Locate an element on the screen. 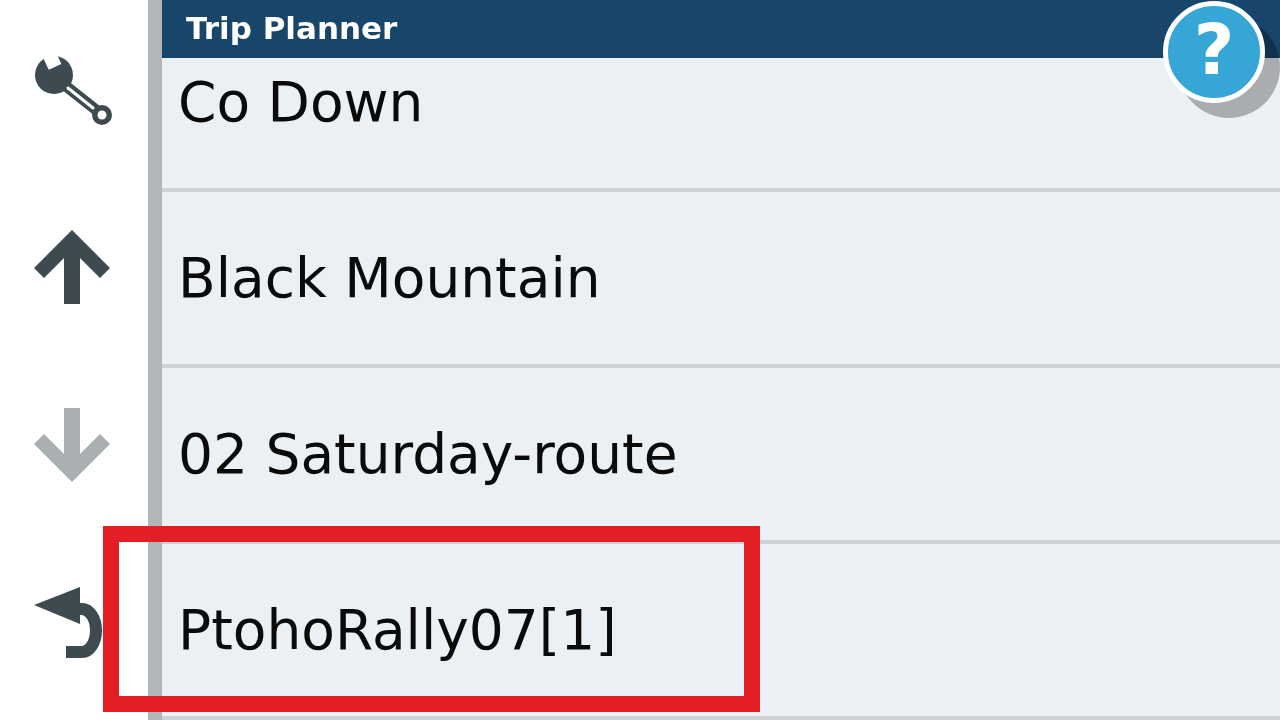 Image resolution: width=1280 pixels, height=720 pixels. route-name: Black Mountain is located at coordinates (389, 278).